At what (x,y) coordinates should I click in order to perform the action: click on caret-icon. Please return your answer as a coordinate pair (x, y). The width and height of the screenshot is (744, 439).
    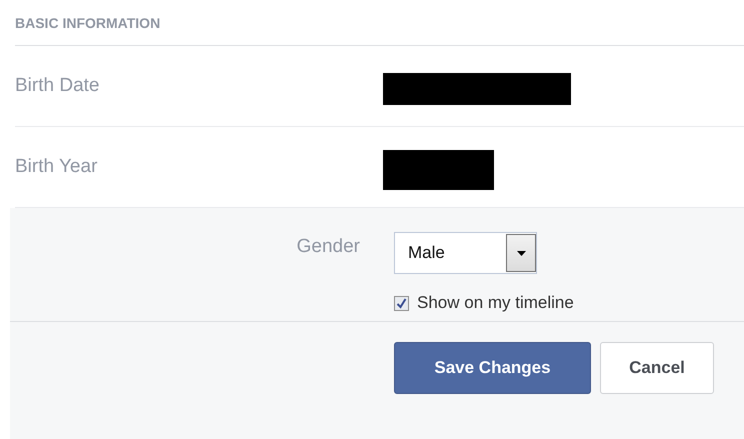
    Looking at the image, I should click on (521, 253).